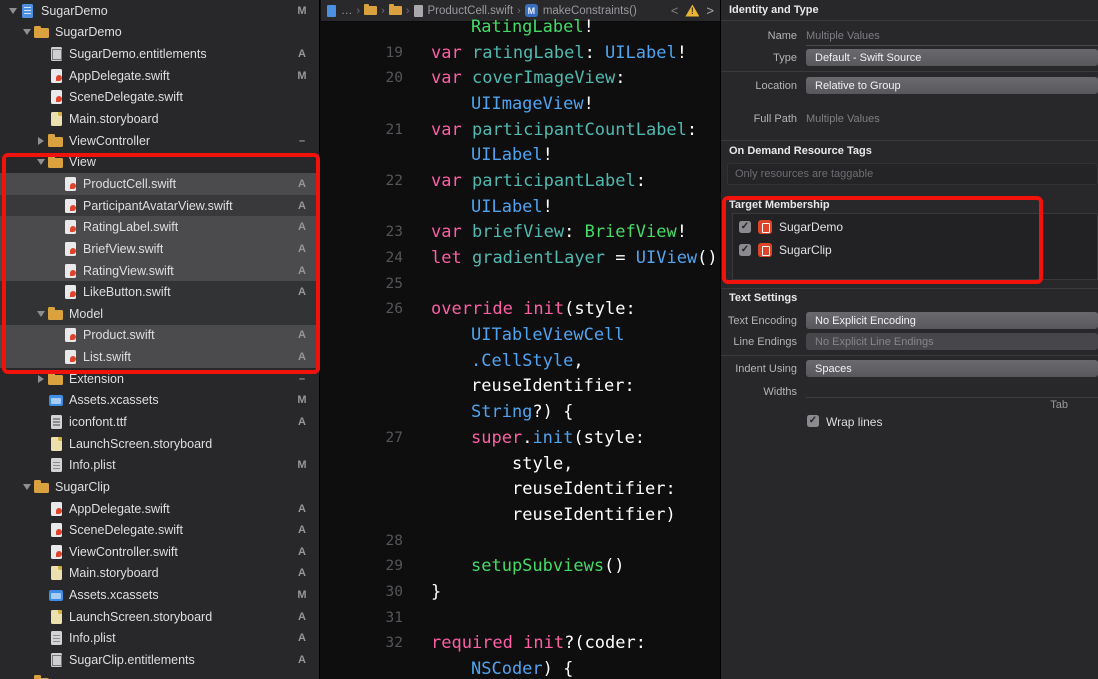  What do you see at coordinates (56, 54) in the screenshot?
I see `entitlements-icon` at bounding box center [56, 54].